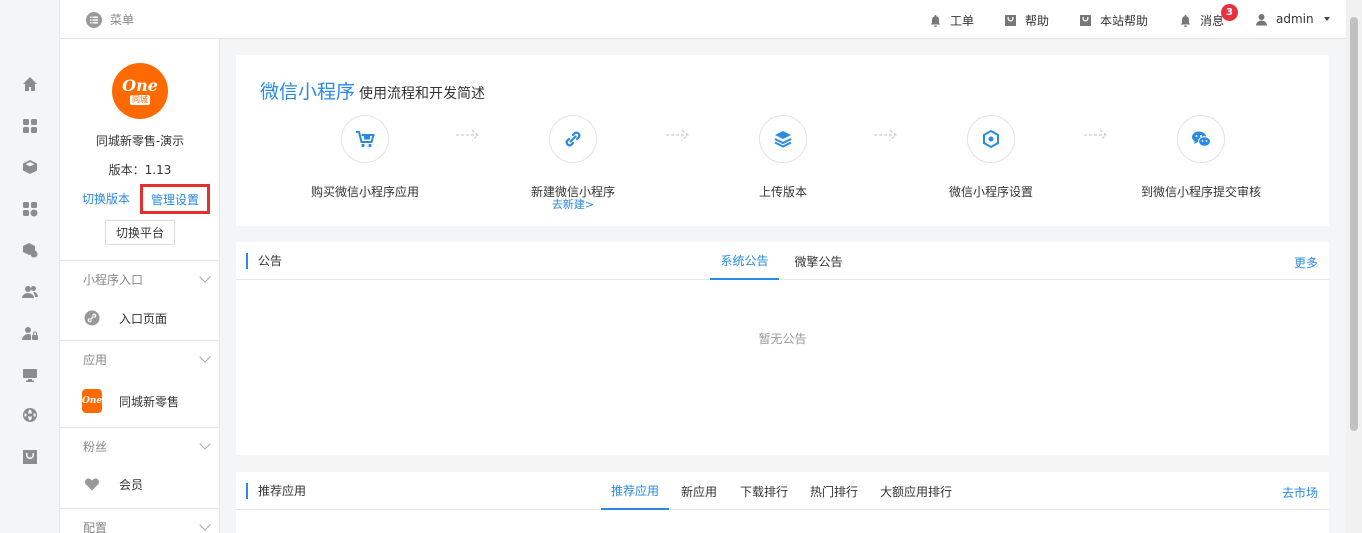  Describe the element at coordinates (30, 209) in the screenshot. I see `plugins-icon` at that location.